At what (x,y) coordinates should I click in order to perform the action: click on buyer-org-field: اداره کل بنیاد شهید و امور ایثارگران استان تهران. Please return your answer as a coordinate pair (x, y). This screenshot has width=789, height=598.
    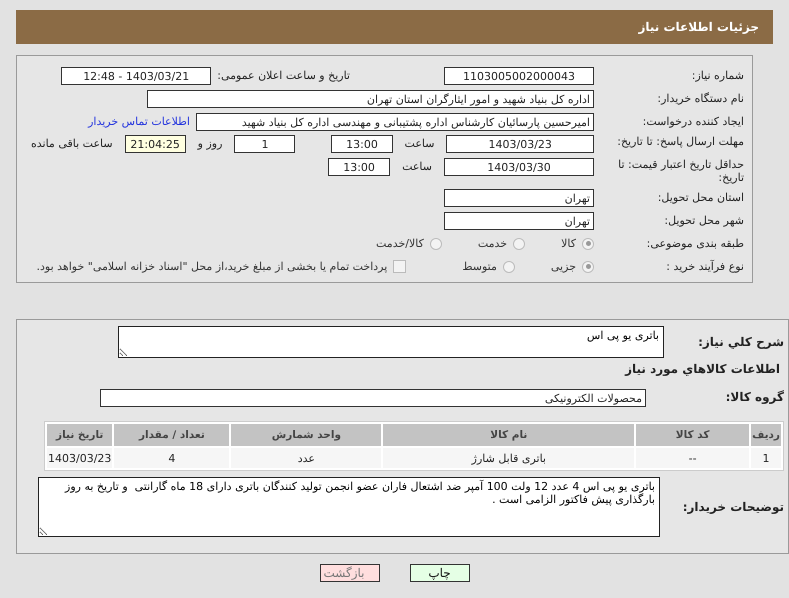
    Looking at the image, I should click on (370, 99).